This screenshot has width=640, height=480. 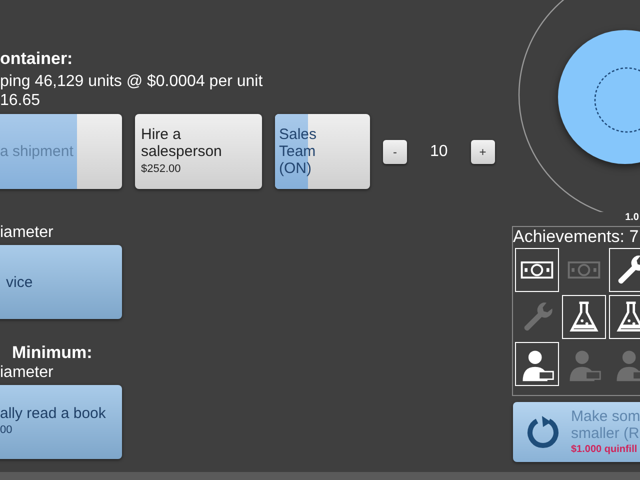 What do you see at coordinates (132, 82) in the screenshot?
I see `shipping-info: ping 46,129 units @ $0.0004 per unit` at bounding box center [132, 82].